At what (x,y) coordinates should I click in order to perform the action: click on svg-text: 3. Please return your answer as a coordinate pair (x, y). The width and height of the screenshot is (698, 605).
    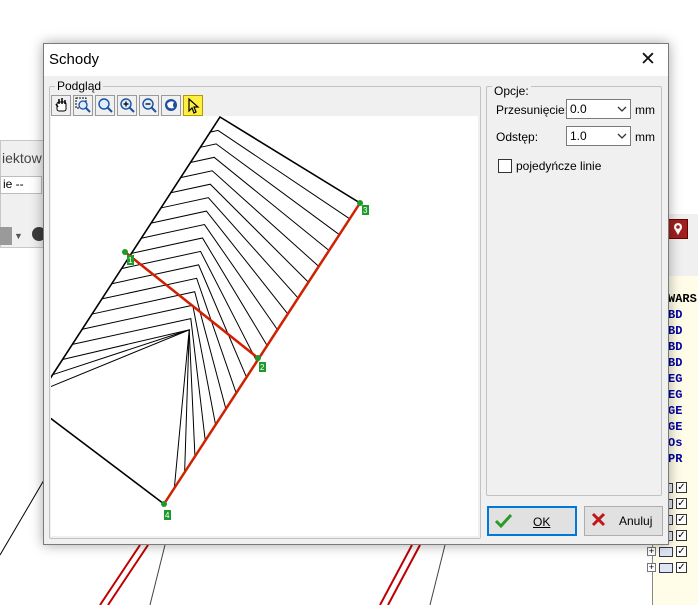
    Looking at the image, I should click on (365, 210).